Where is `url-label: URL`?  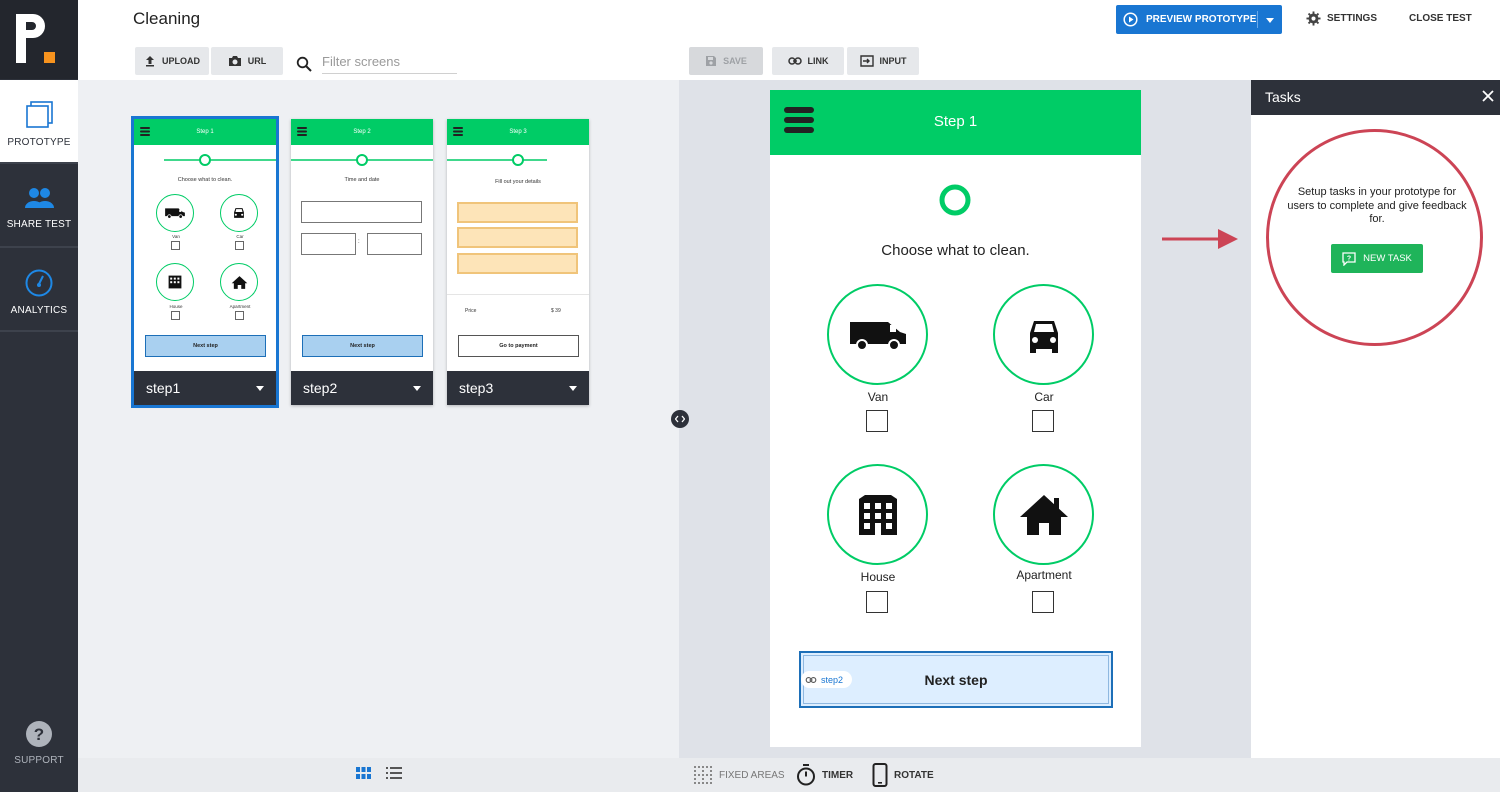 url-label: URL is located at coordinates (257, 61).